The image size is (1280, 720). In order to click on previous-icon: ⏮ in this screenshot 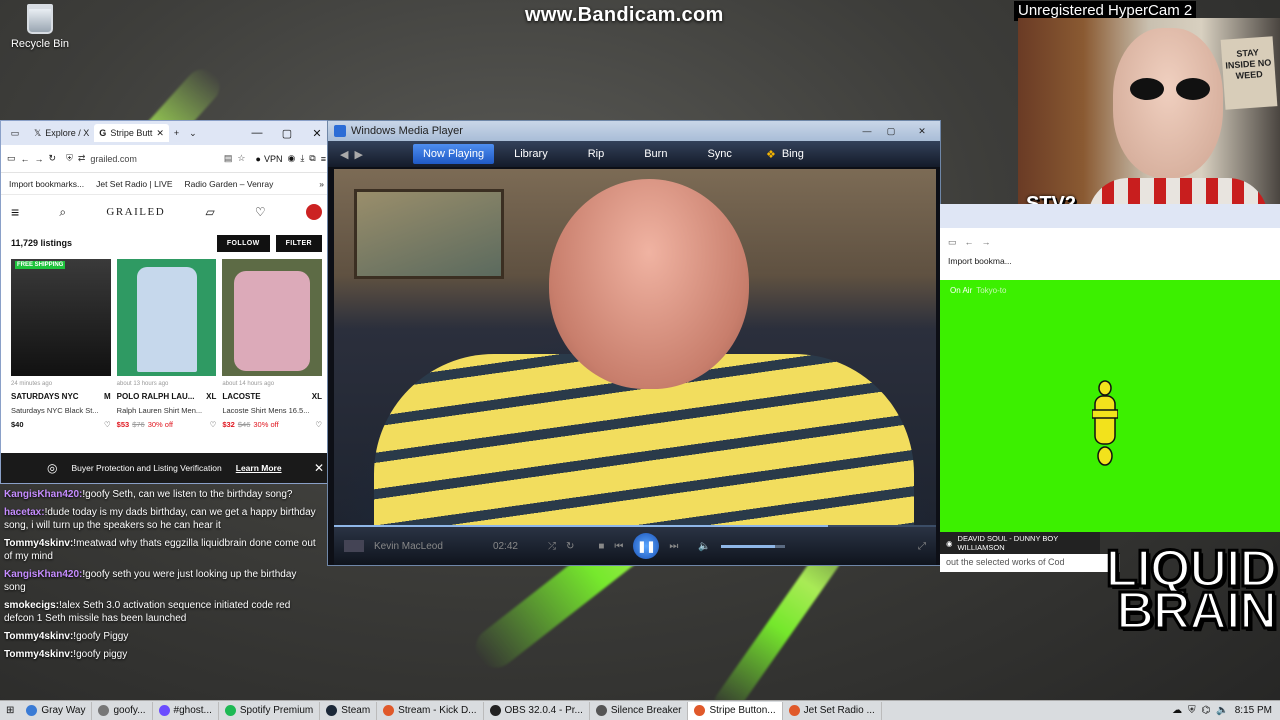, I will do `click(618, 546)`.